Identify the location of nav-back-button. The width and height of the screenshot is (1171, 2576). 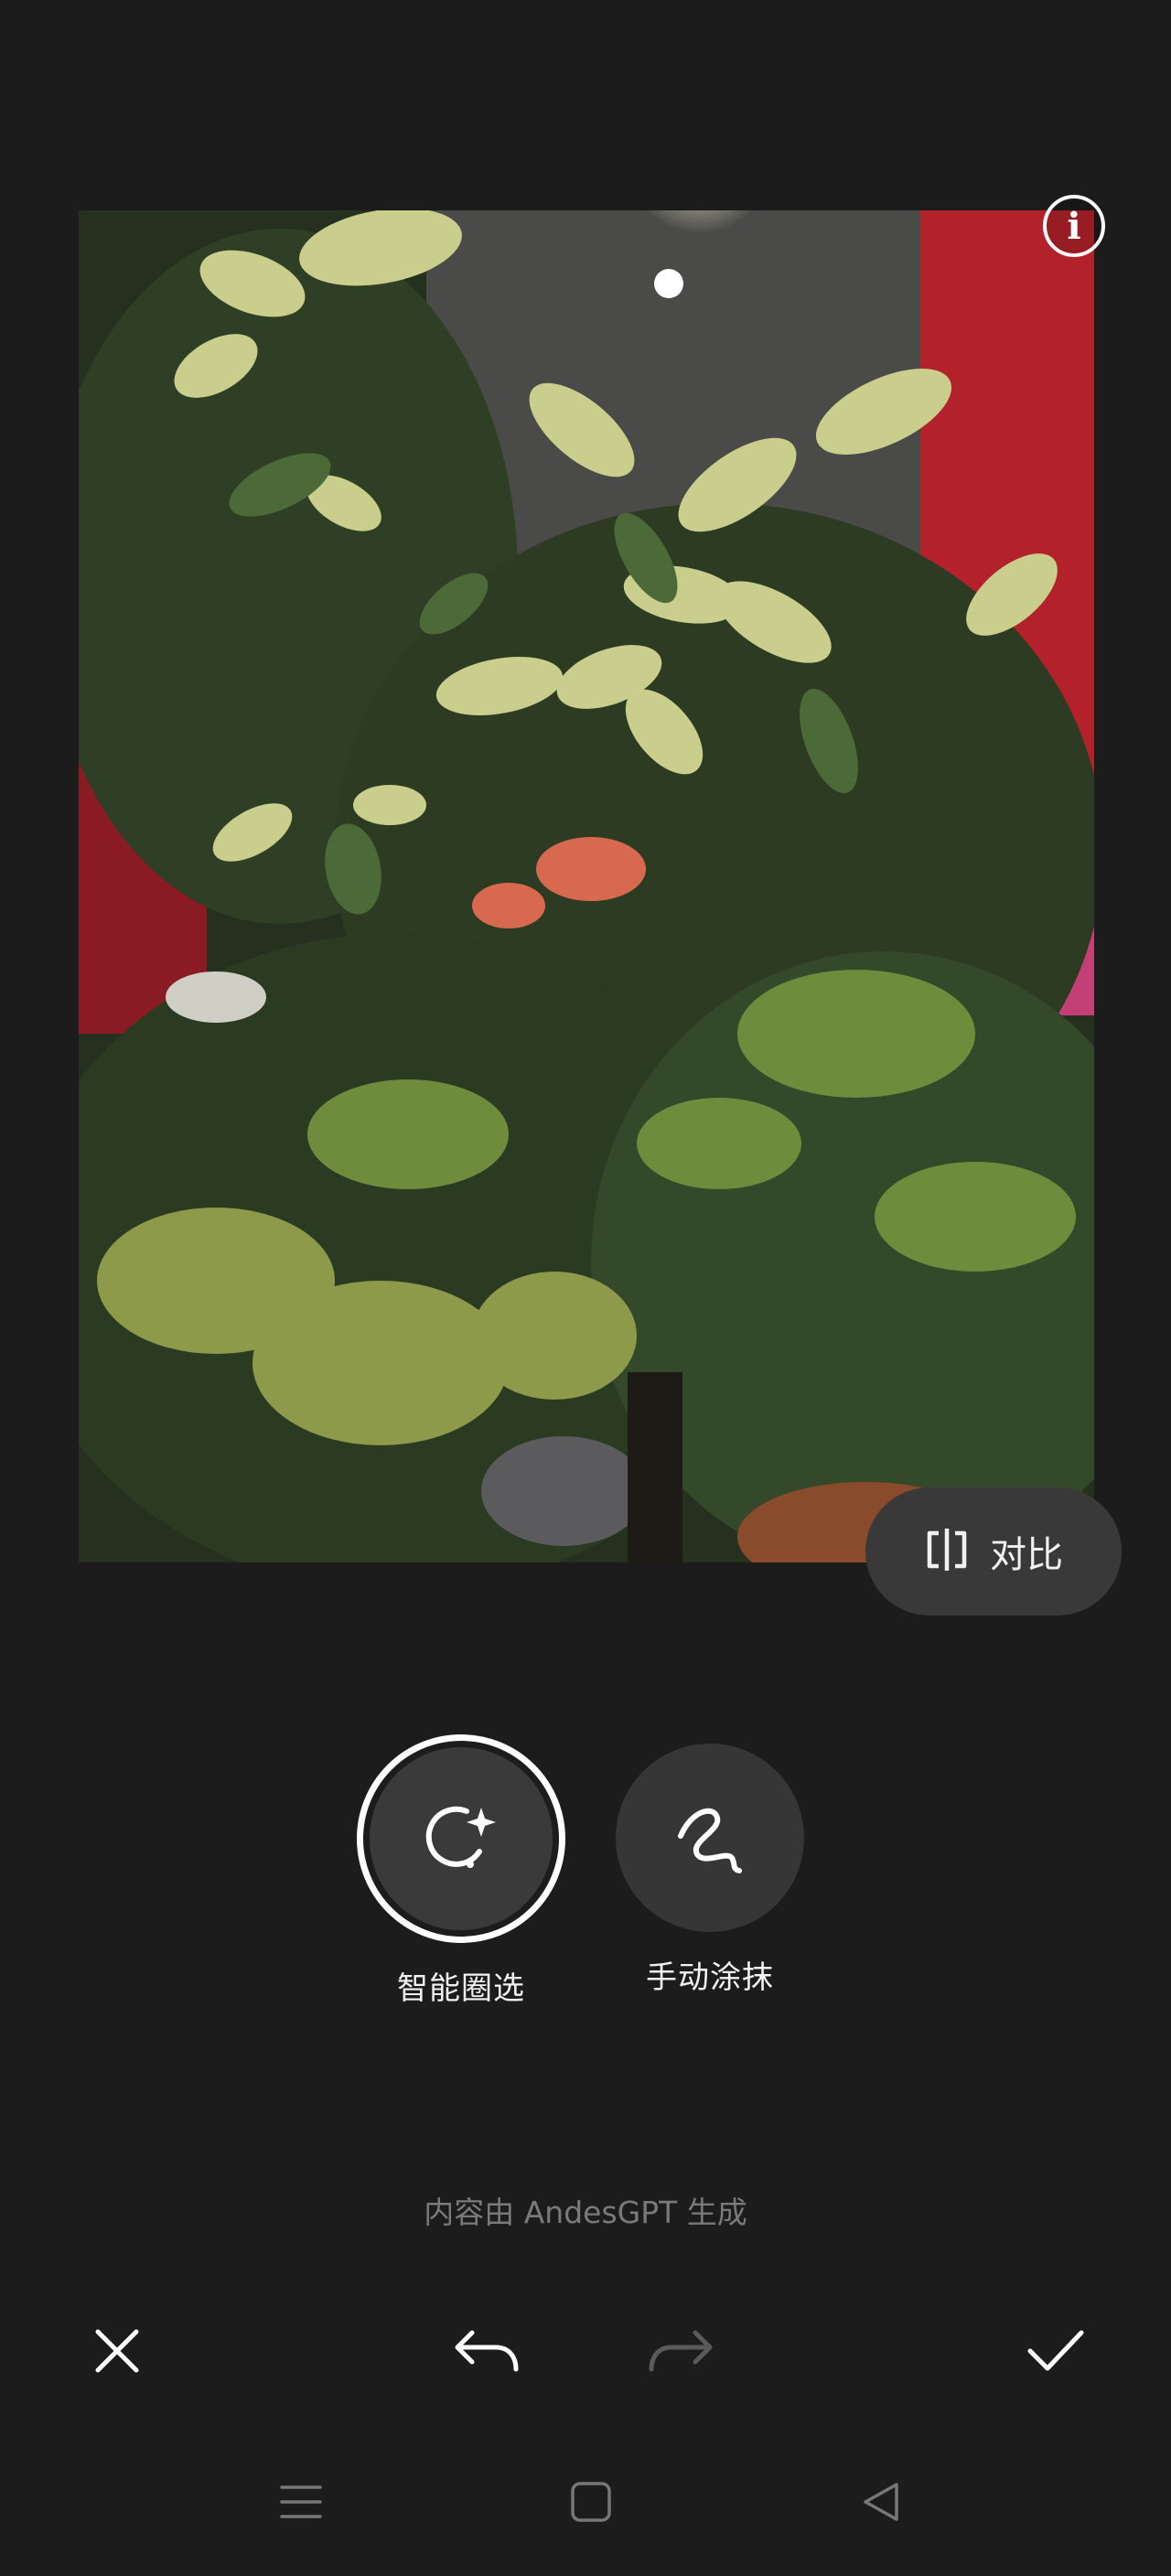
(881, 2504).